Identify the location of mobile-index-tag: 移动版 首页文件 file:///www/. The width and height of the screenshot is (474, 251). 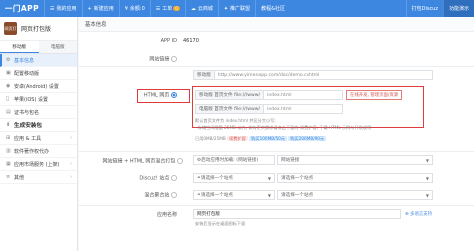
(230, 95).